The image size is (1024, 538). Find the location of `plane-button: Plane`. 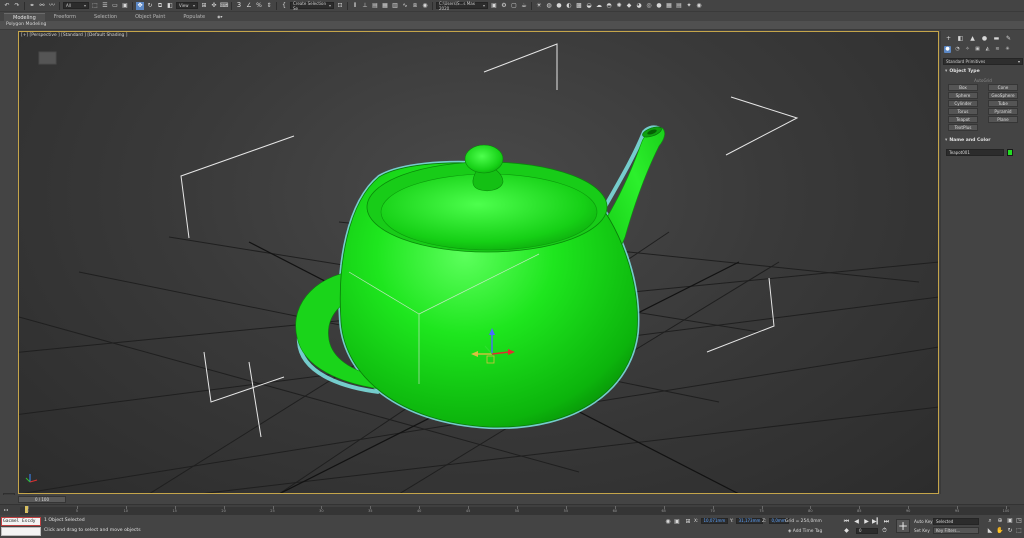

plane-button: Plane is located at coordinates (1003, 119).